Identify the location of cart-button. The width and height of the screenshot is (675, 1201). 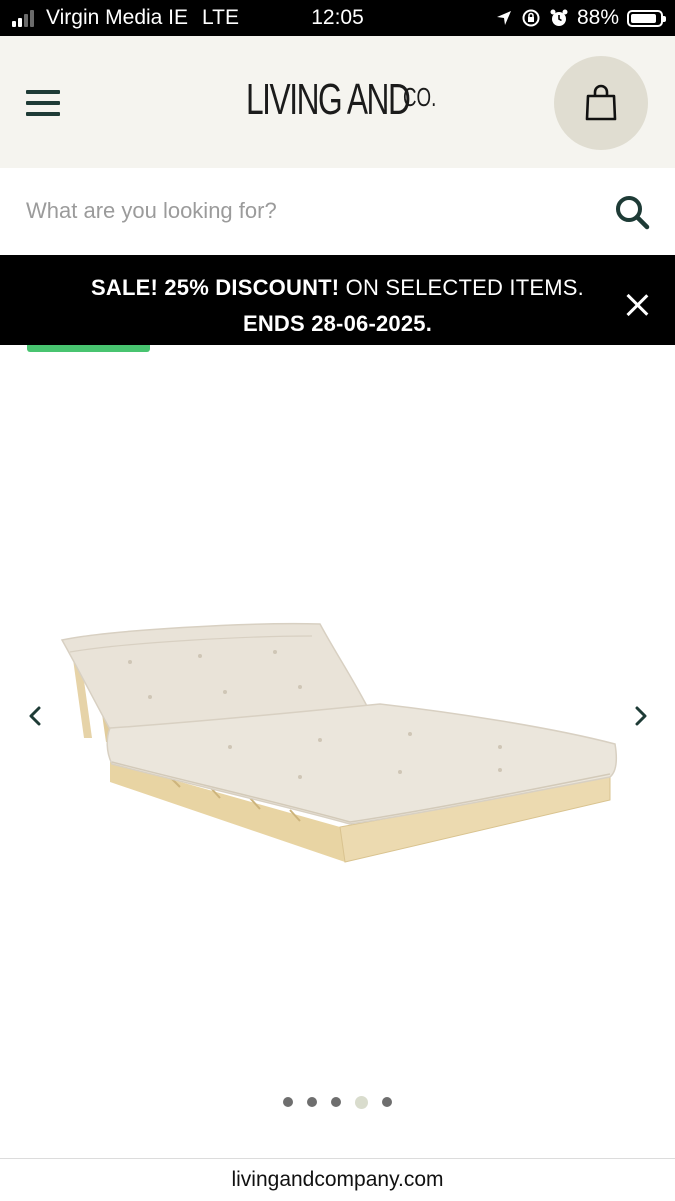
(601, 103).